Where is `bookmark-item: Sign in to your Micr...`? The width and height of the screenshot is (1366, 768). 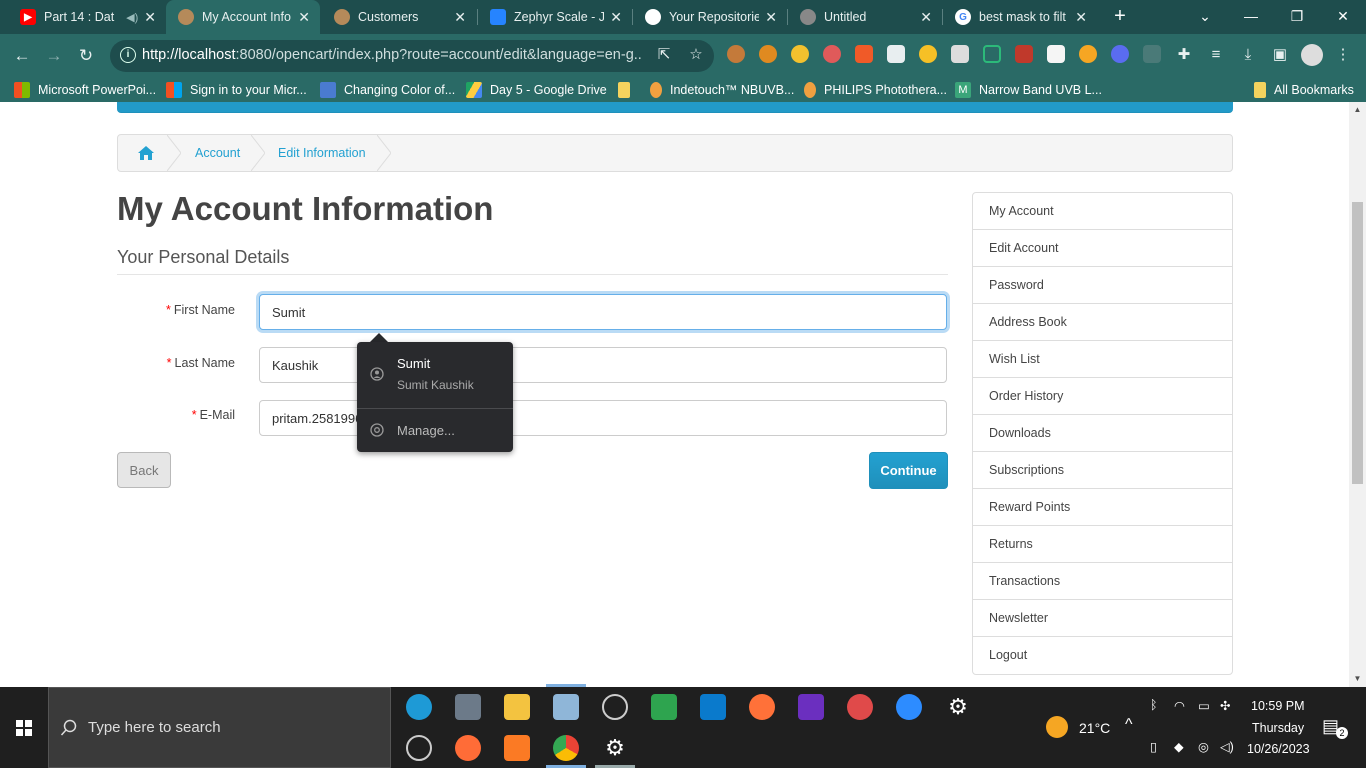 bookmark-item: Sign in to your Micr... is located at coordinates (236, 90).